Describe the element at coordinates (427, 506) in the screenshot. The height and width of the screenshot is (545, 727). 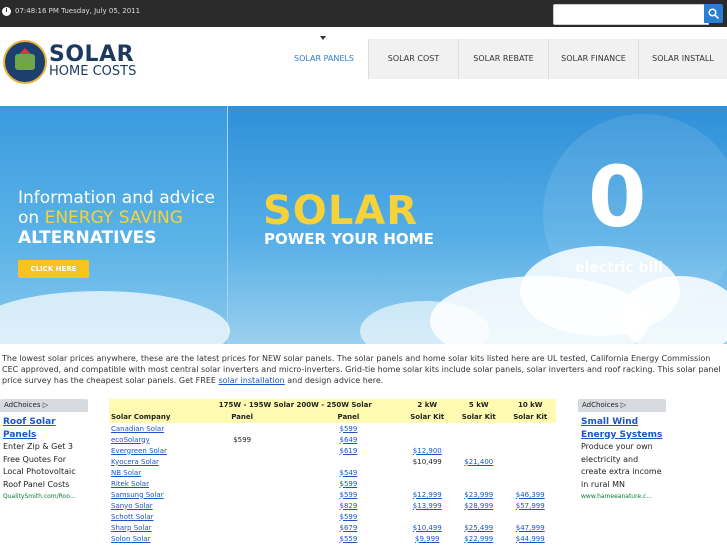
I see `price-link: $13,999` at that location.